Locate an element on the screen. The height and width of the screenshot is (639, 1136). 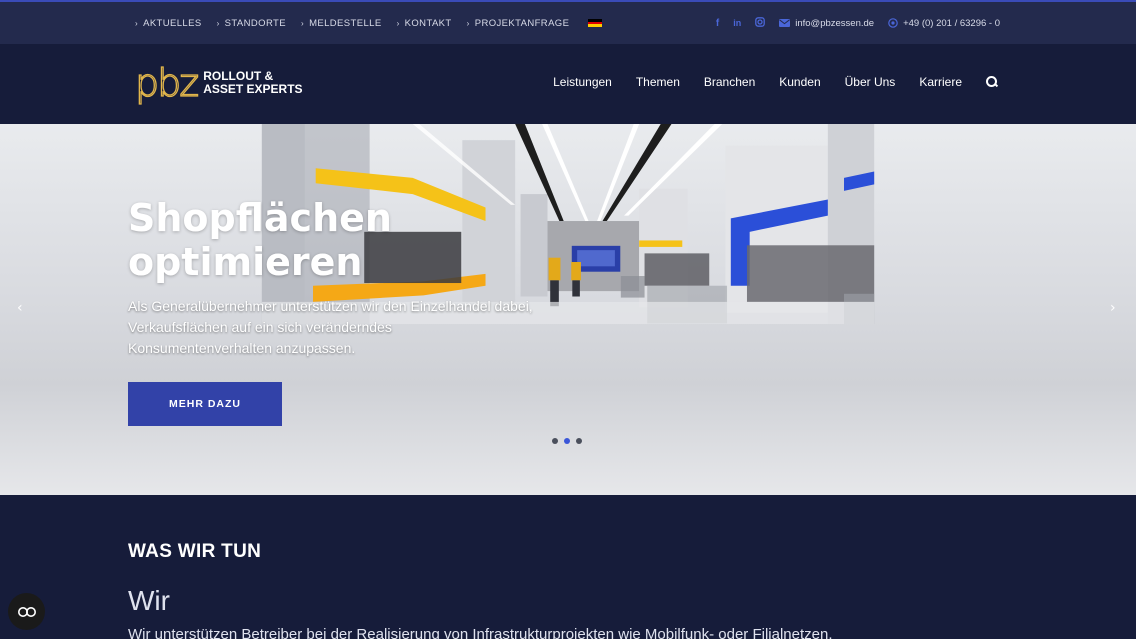
logo-mark: pbz is located at coordinates (167, 83).